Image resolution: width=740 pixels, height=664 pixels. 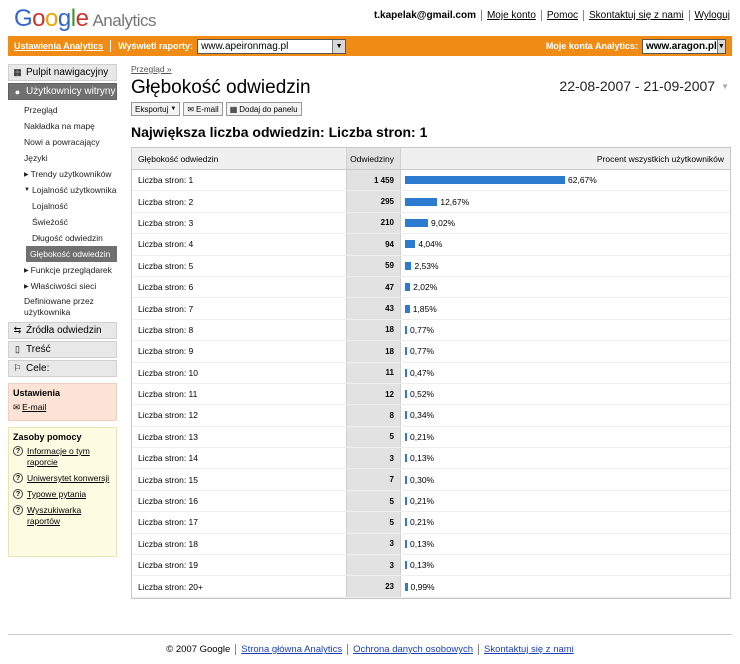 What do you see at coordinates (644, 86) in the screenshot?
I see `date-range-picker: 22-08-2007 - 21-09-2007 ▼` at bounding box center [644, 86].